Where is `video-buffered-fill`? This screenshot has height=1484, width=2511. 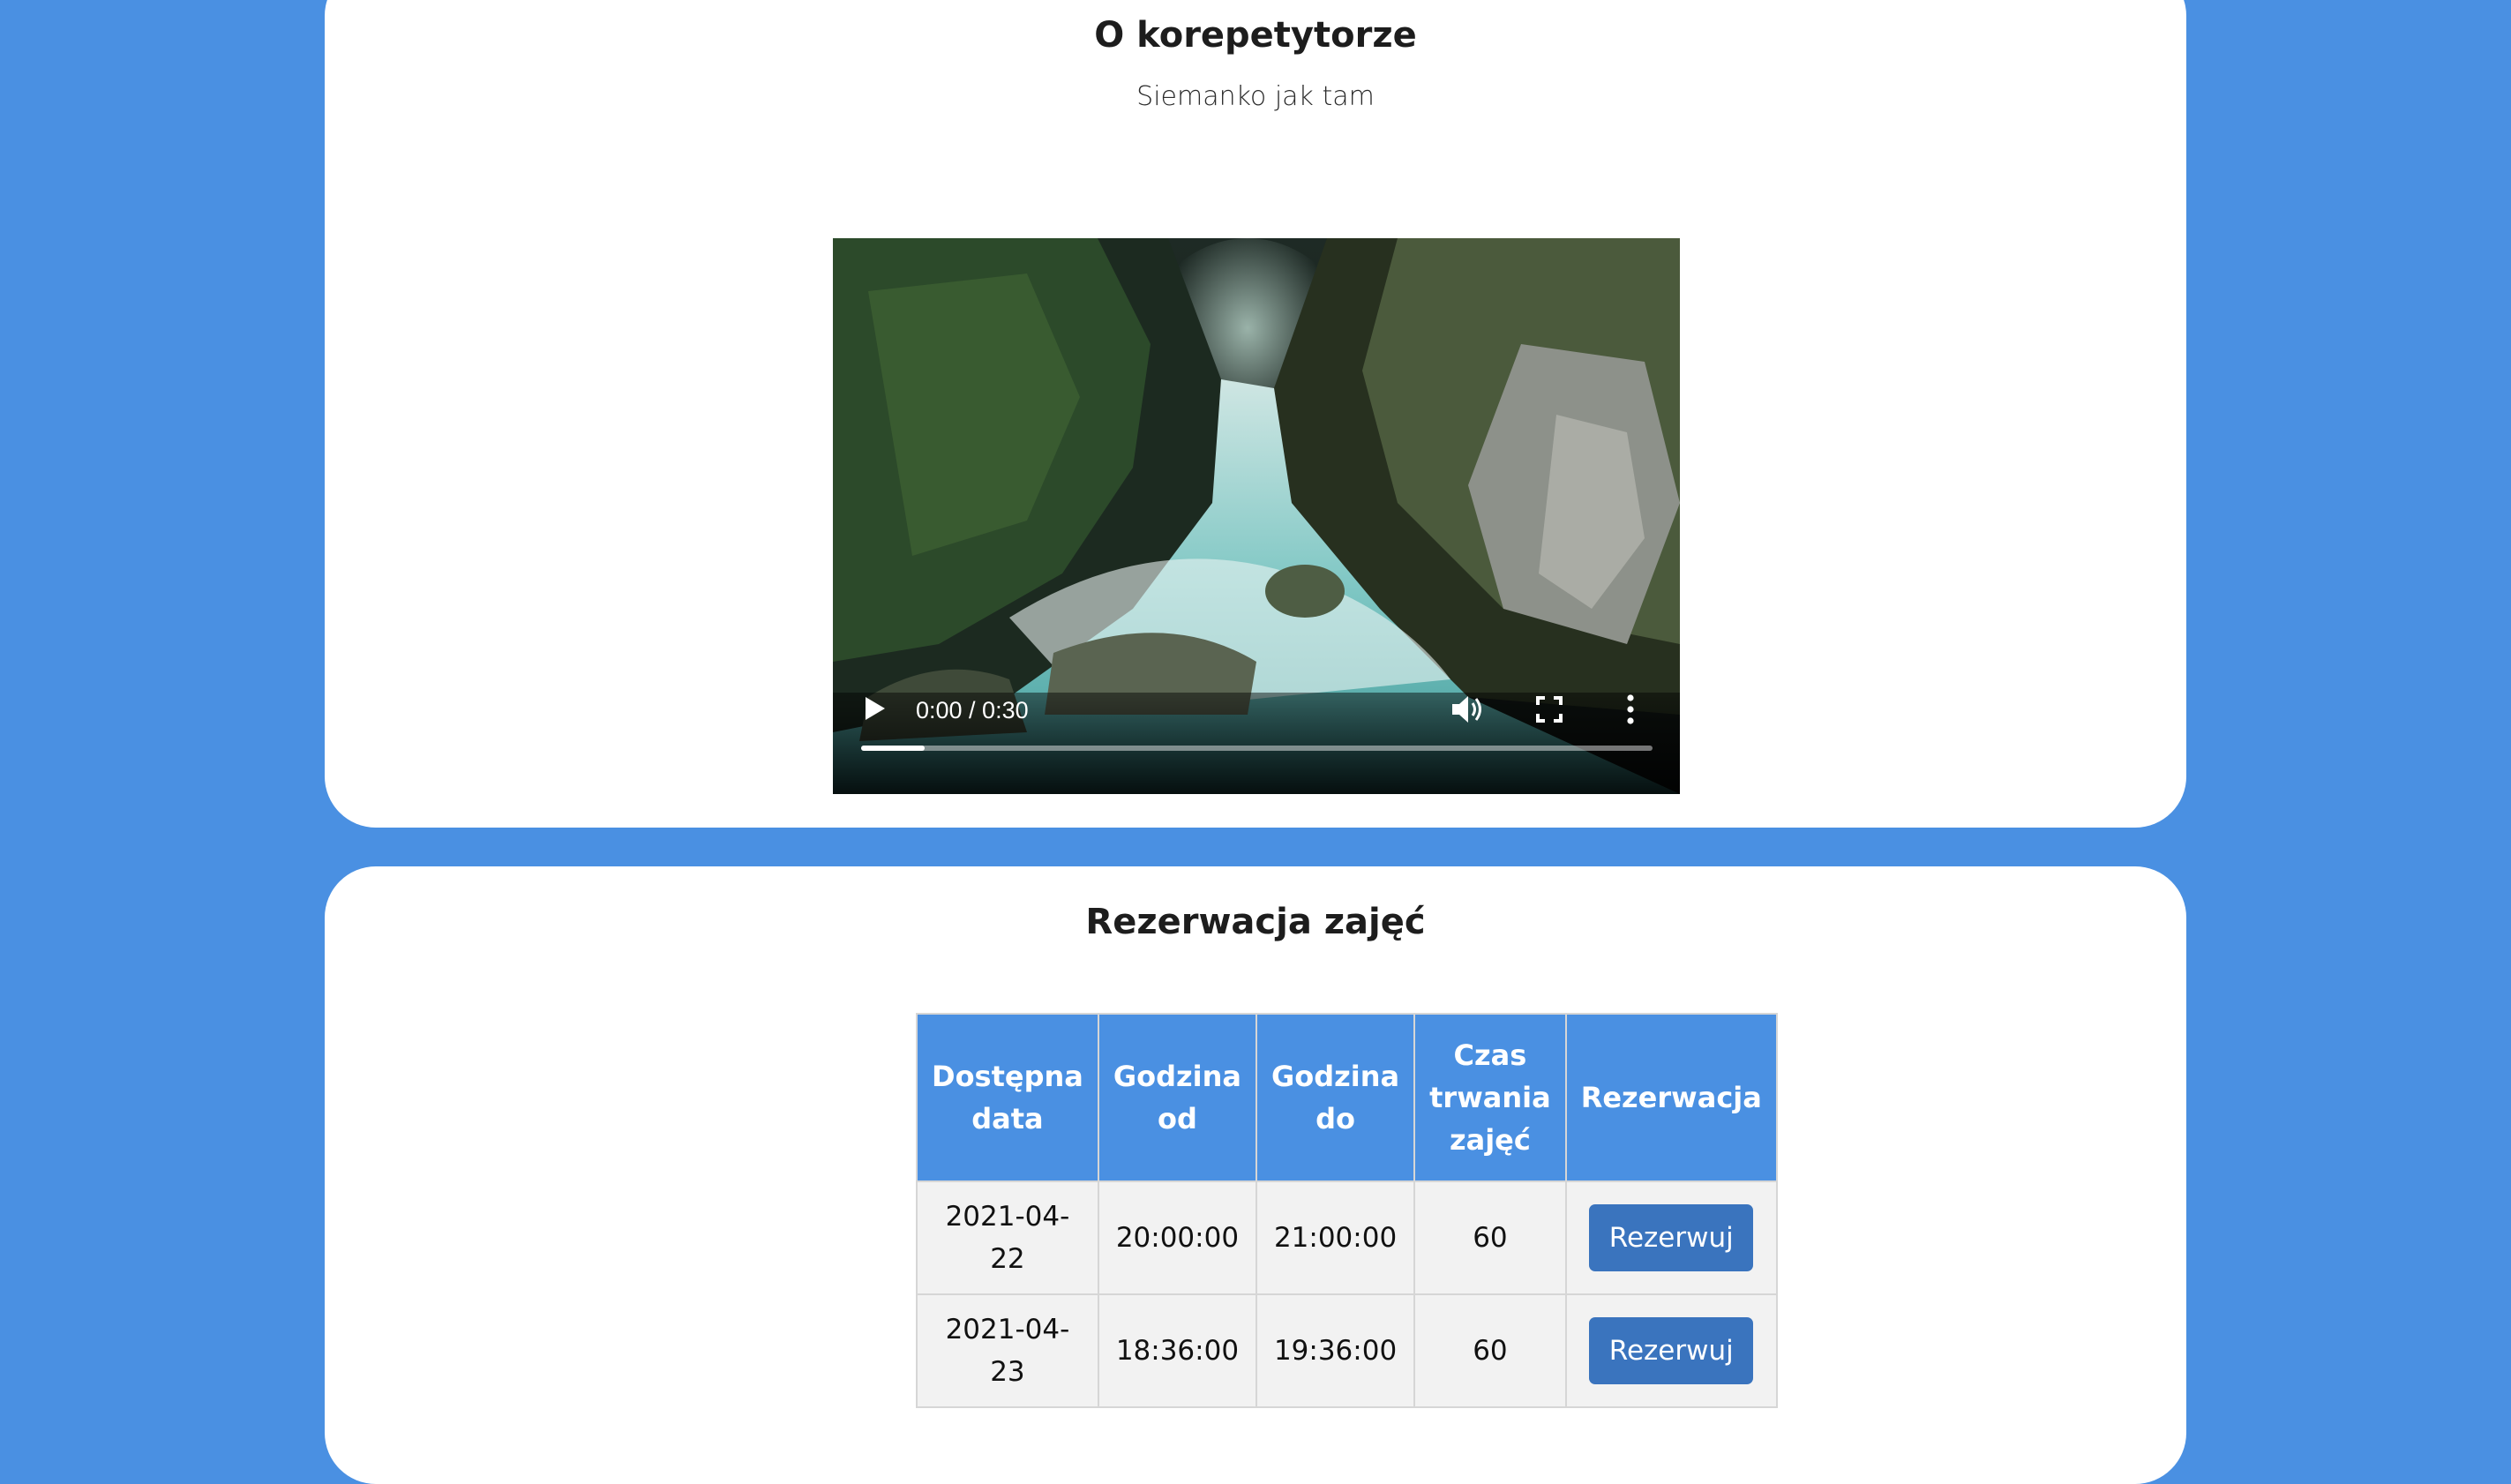
video-buffered-fill is located at coordinates (893, 748).